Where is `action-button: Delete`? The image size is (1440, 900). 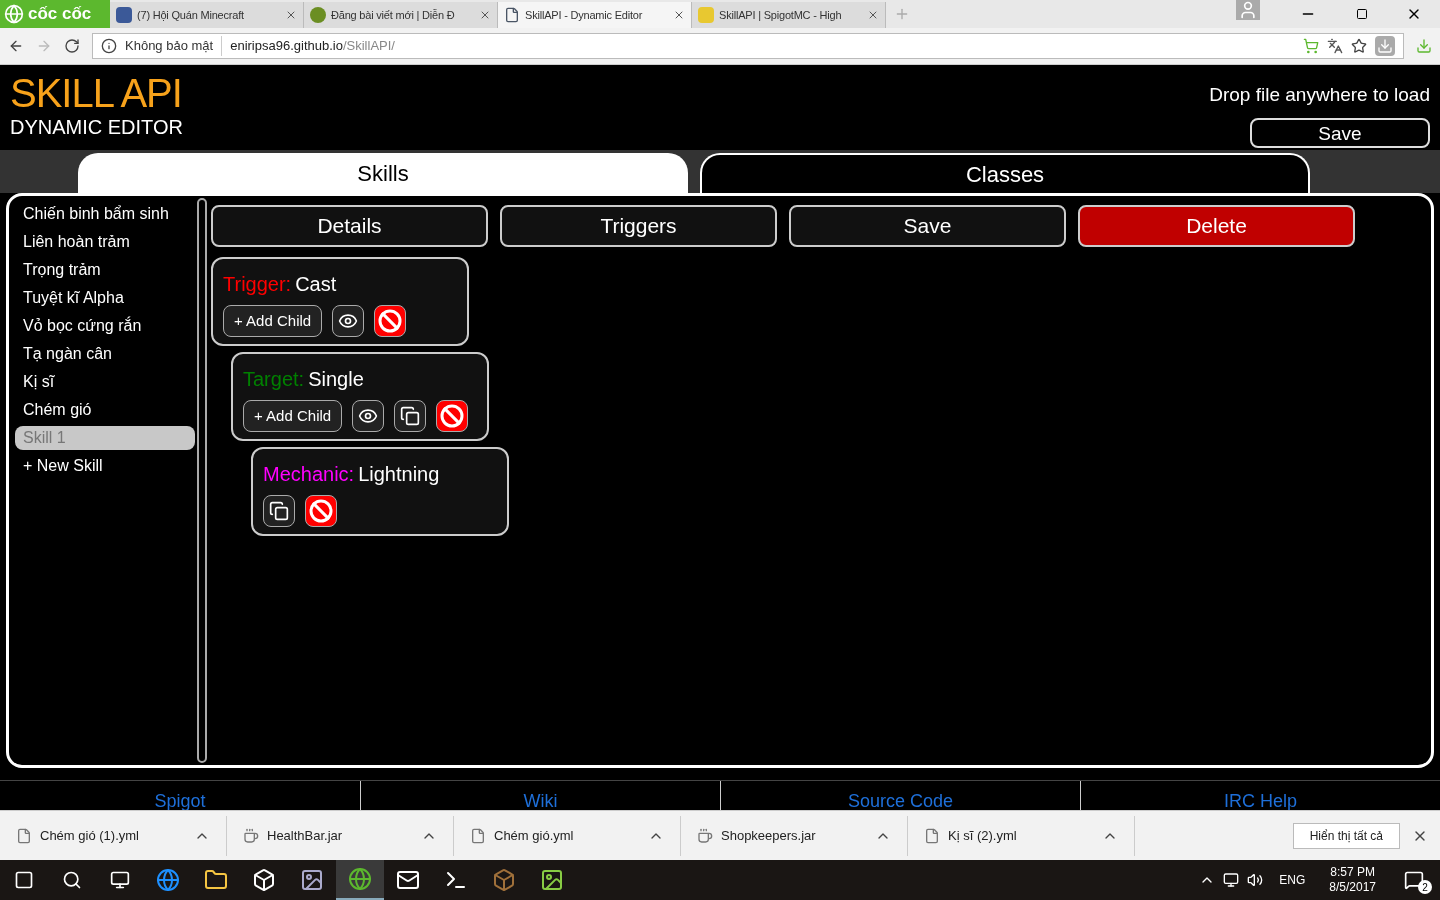
action-button: Delete is located at coordinates (1216, 226).